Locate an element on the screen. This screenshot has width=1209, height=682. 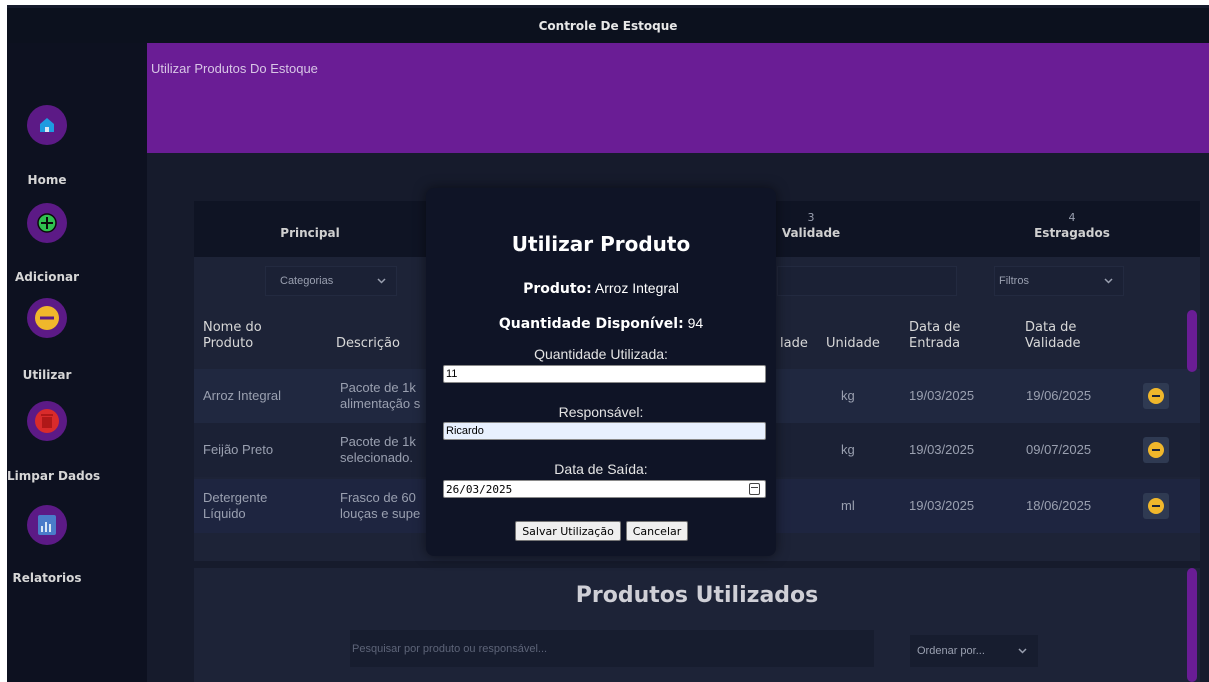
table-scrollbar is located at coordinates (1192, 341).